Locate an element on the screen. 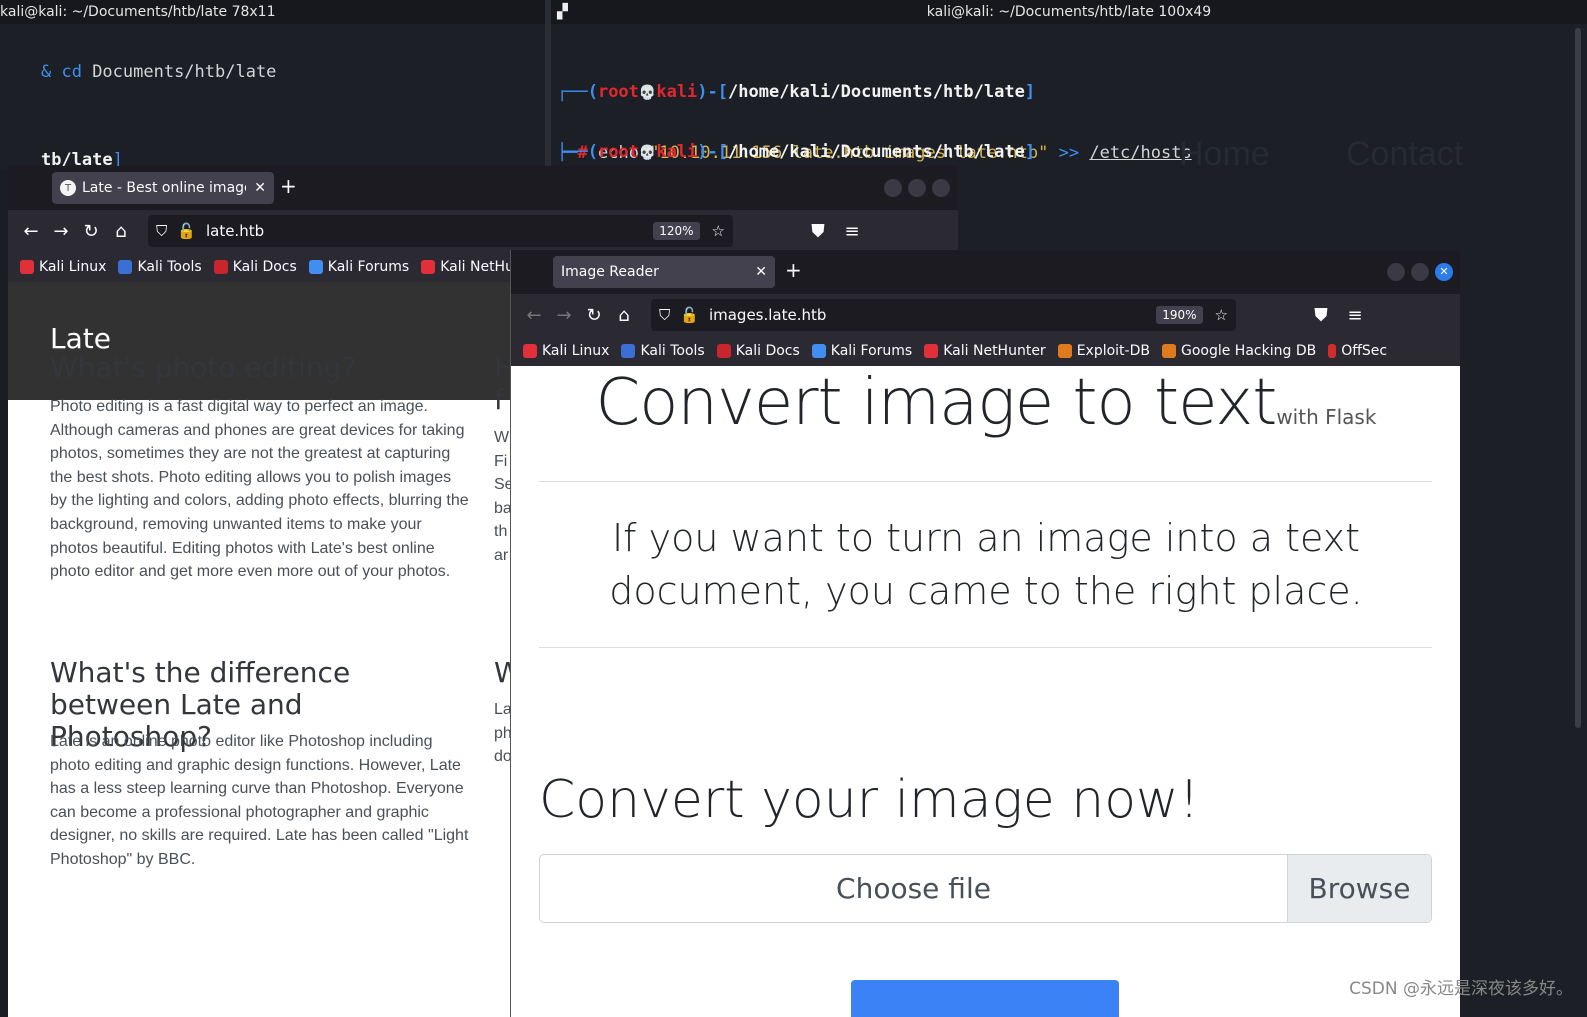 This screenshot has width=1587, height=1017. divider-bottom is located at coordinates (985, 647).